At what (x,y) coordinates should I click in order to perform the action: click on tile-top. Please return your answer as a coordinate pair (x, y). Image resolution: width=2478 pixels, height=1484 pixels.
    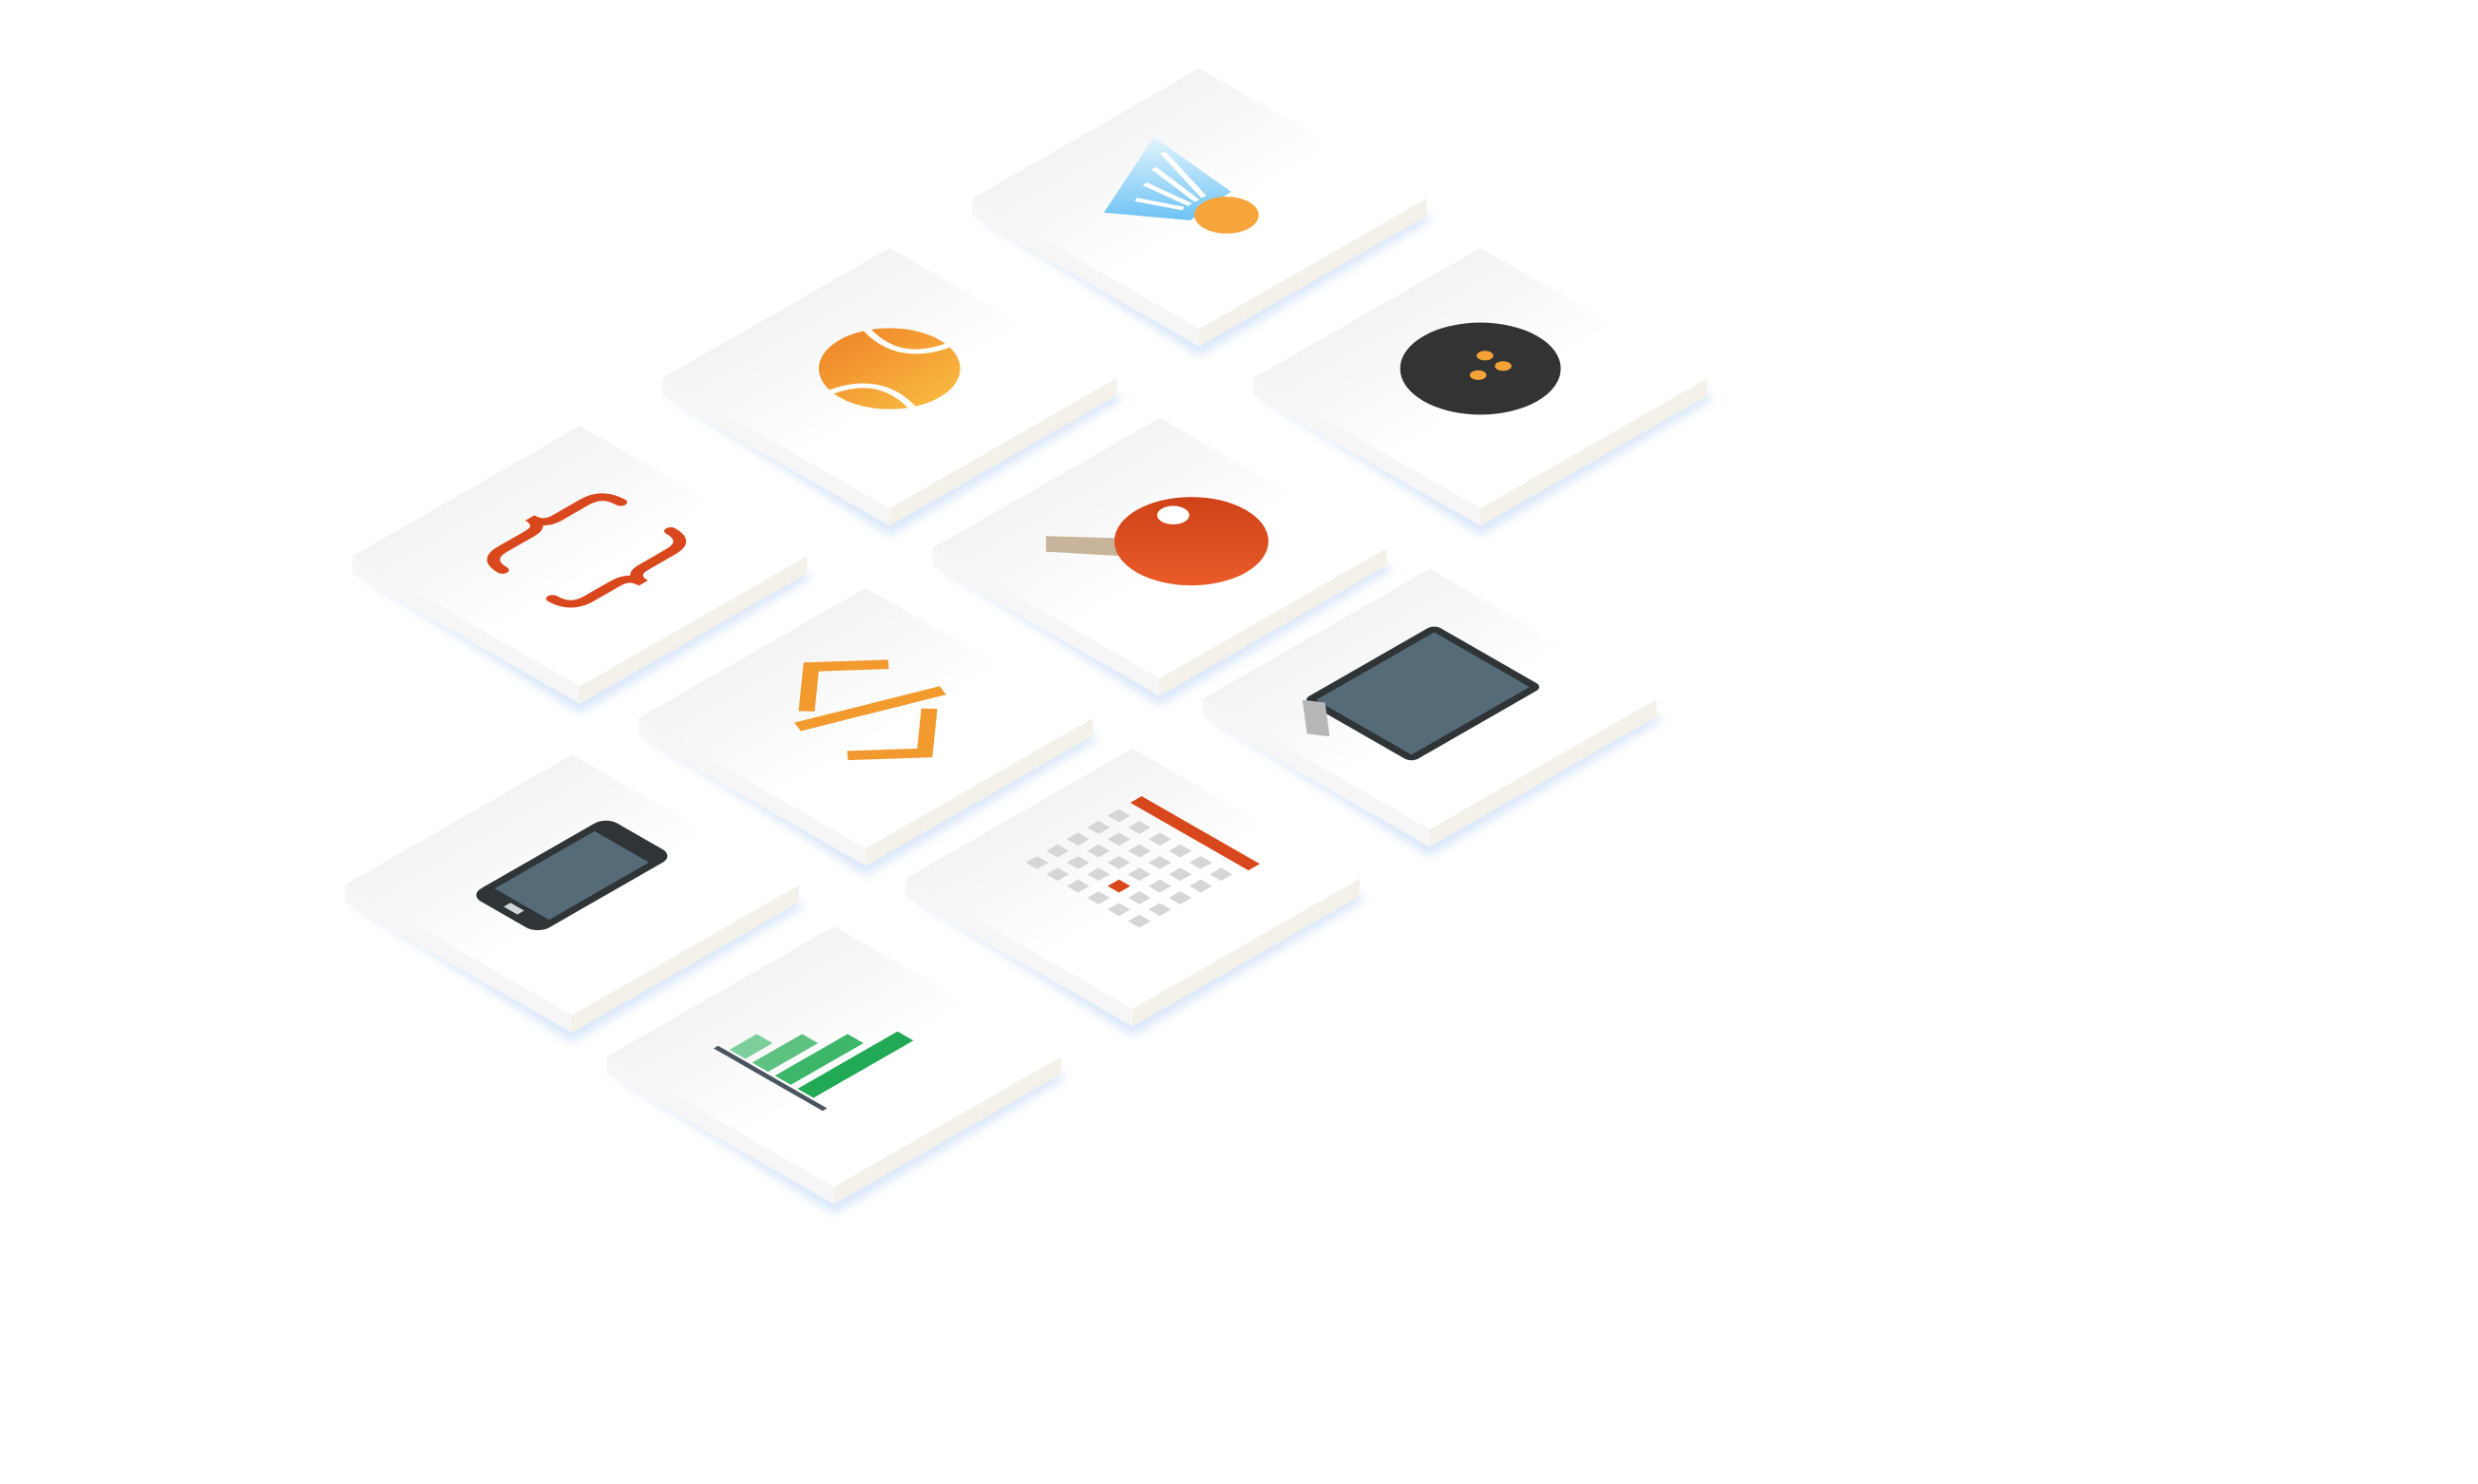
    Looking at the image, I should click on (581, 556).